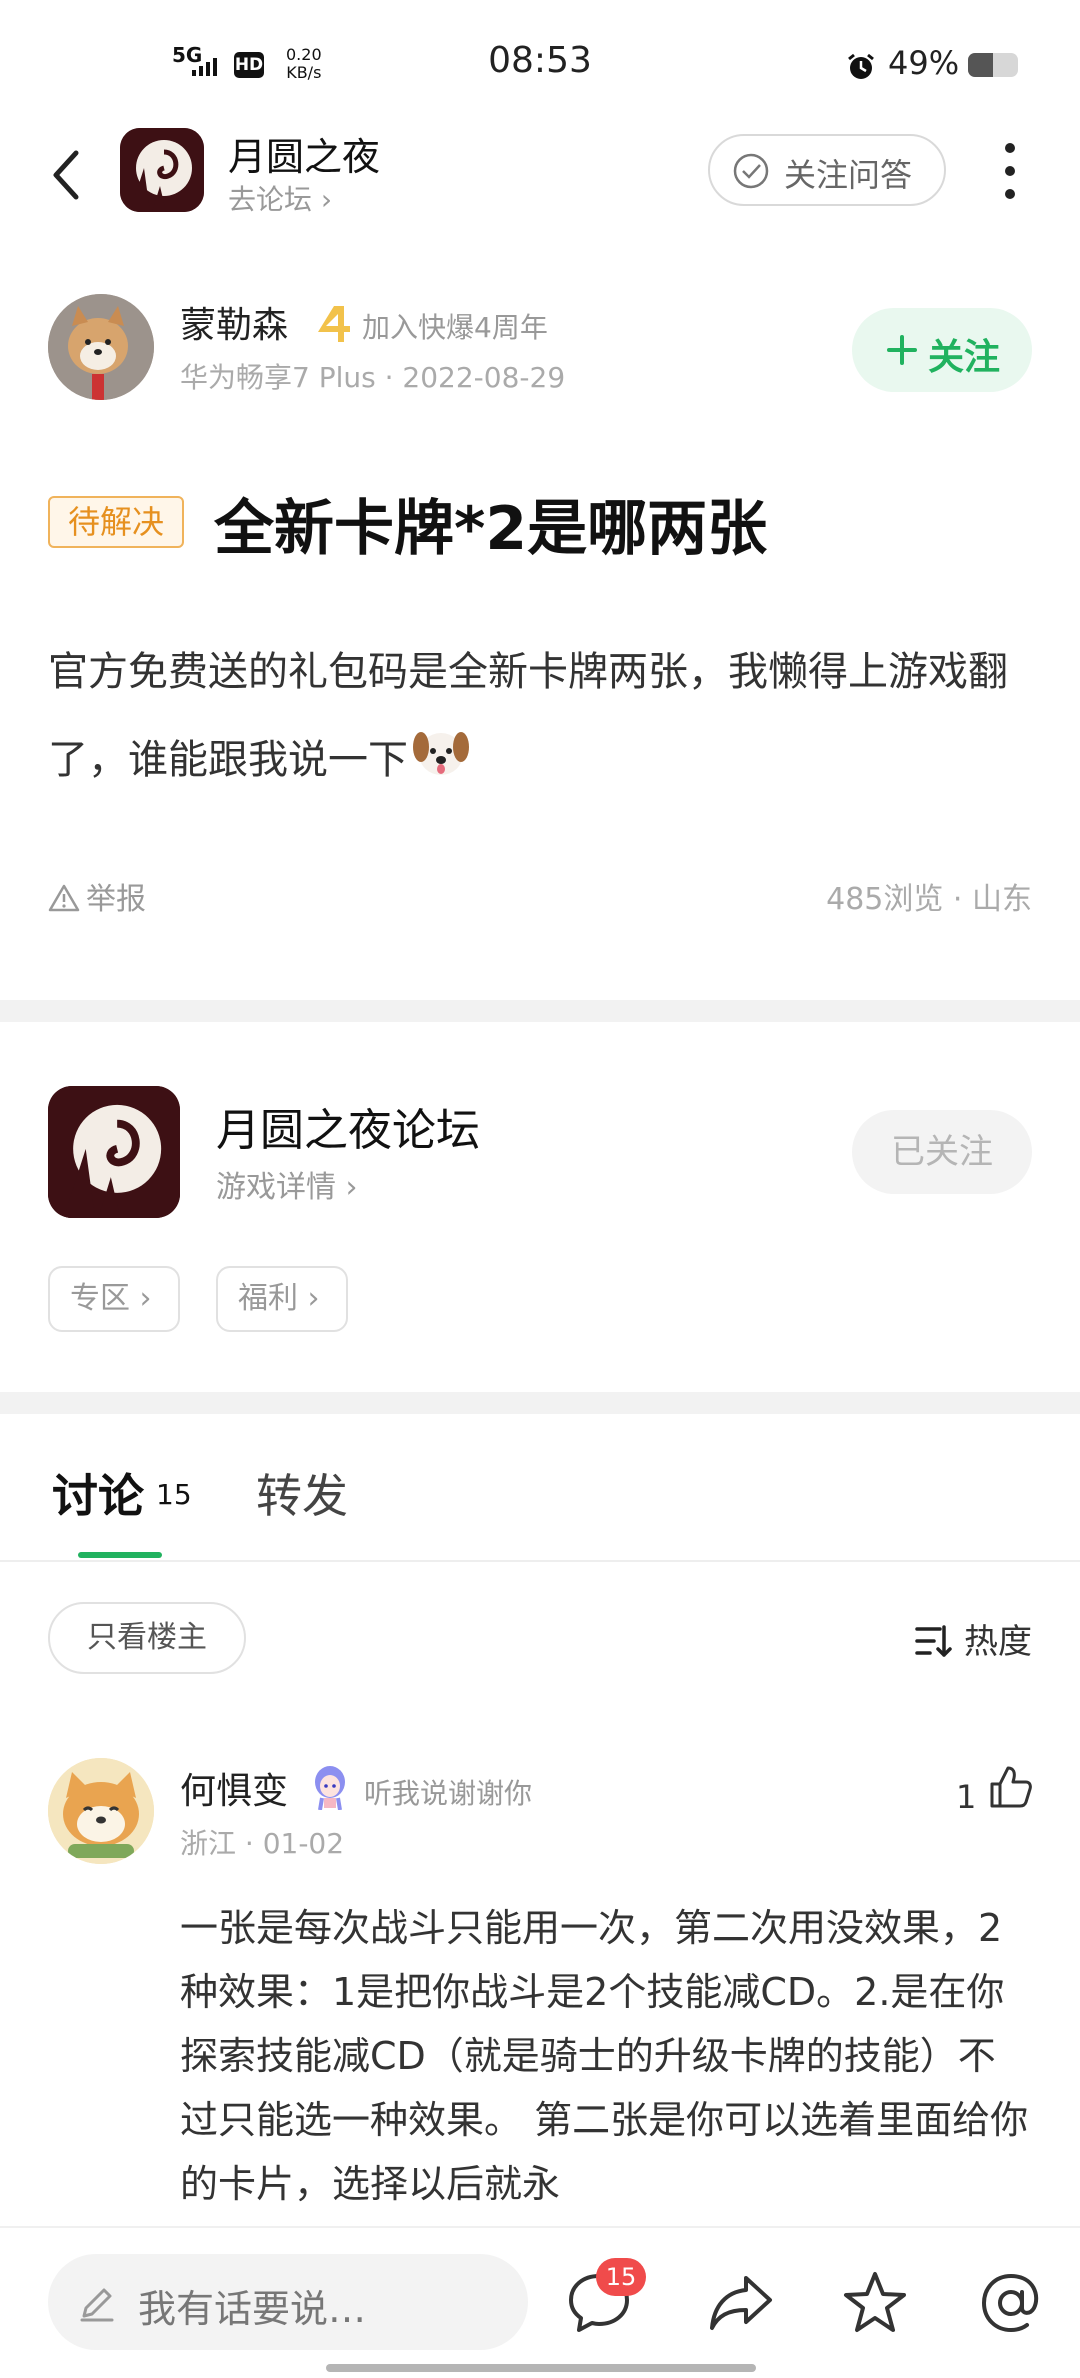 This screenshot has height=2378, width=1080. I want to click on speed-value: 0.20, so click(304, 54).